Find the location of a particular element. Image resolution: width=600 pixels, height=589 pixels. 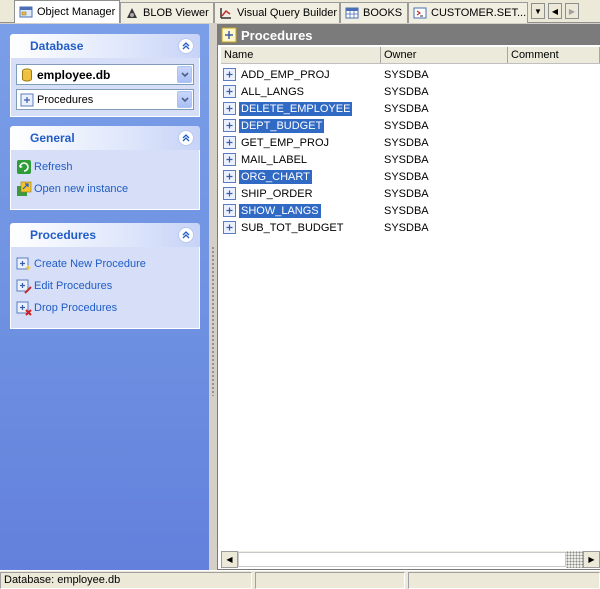

procedure-name-cell: ALL_LANGS is located at coordinates (301, 92).